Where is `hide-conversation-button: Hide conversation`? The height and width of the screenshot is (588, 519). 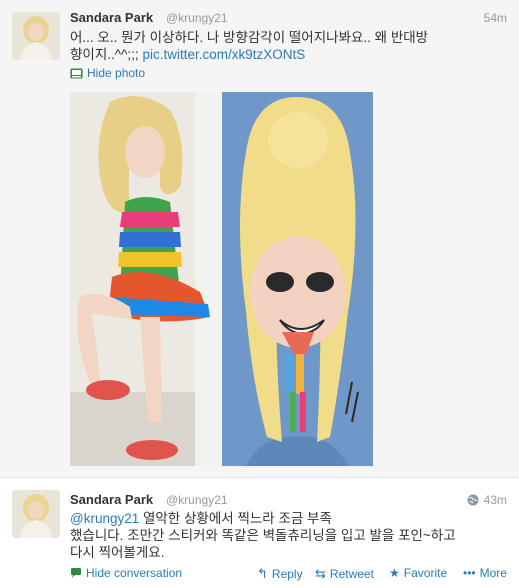 hide-conversation-button: Hide conversation is located at coordinates (126, 573).